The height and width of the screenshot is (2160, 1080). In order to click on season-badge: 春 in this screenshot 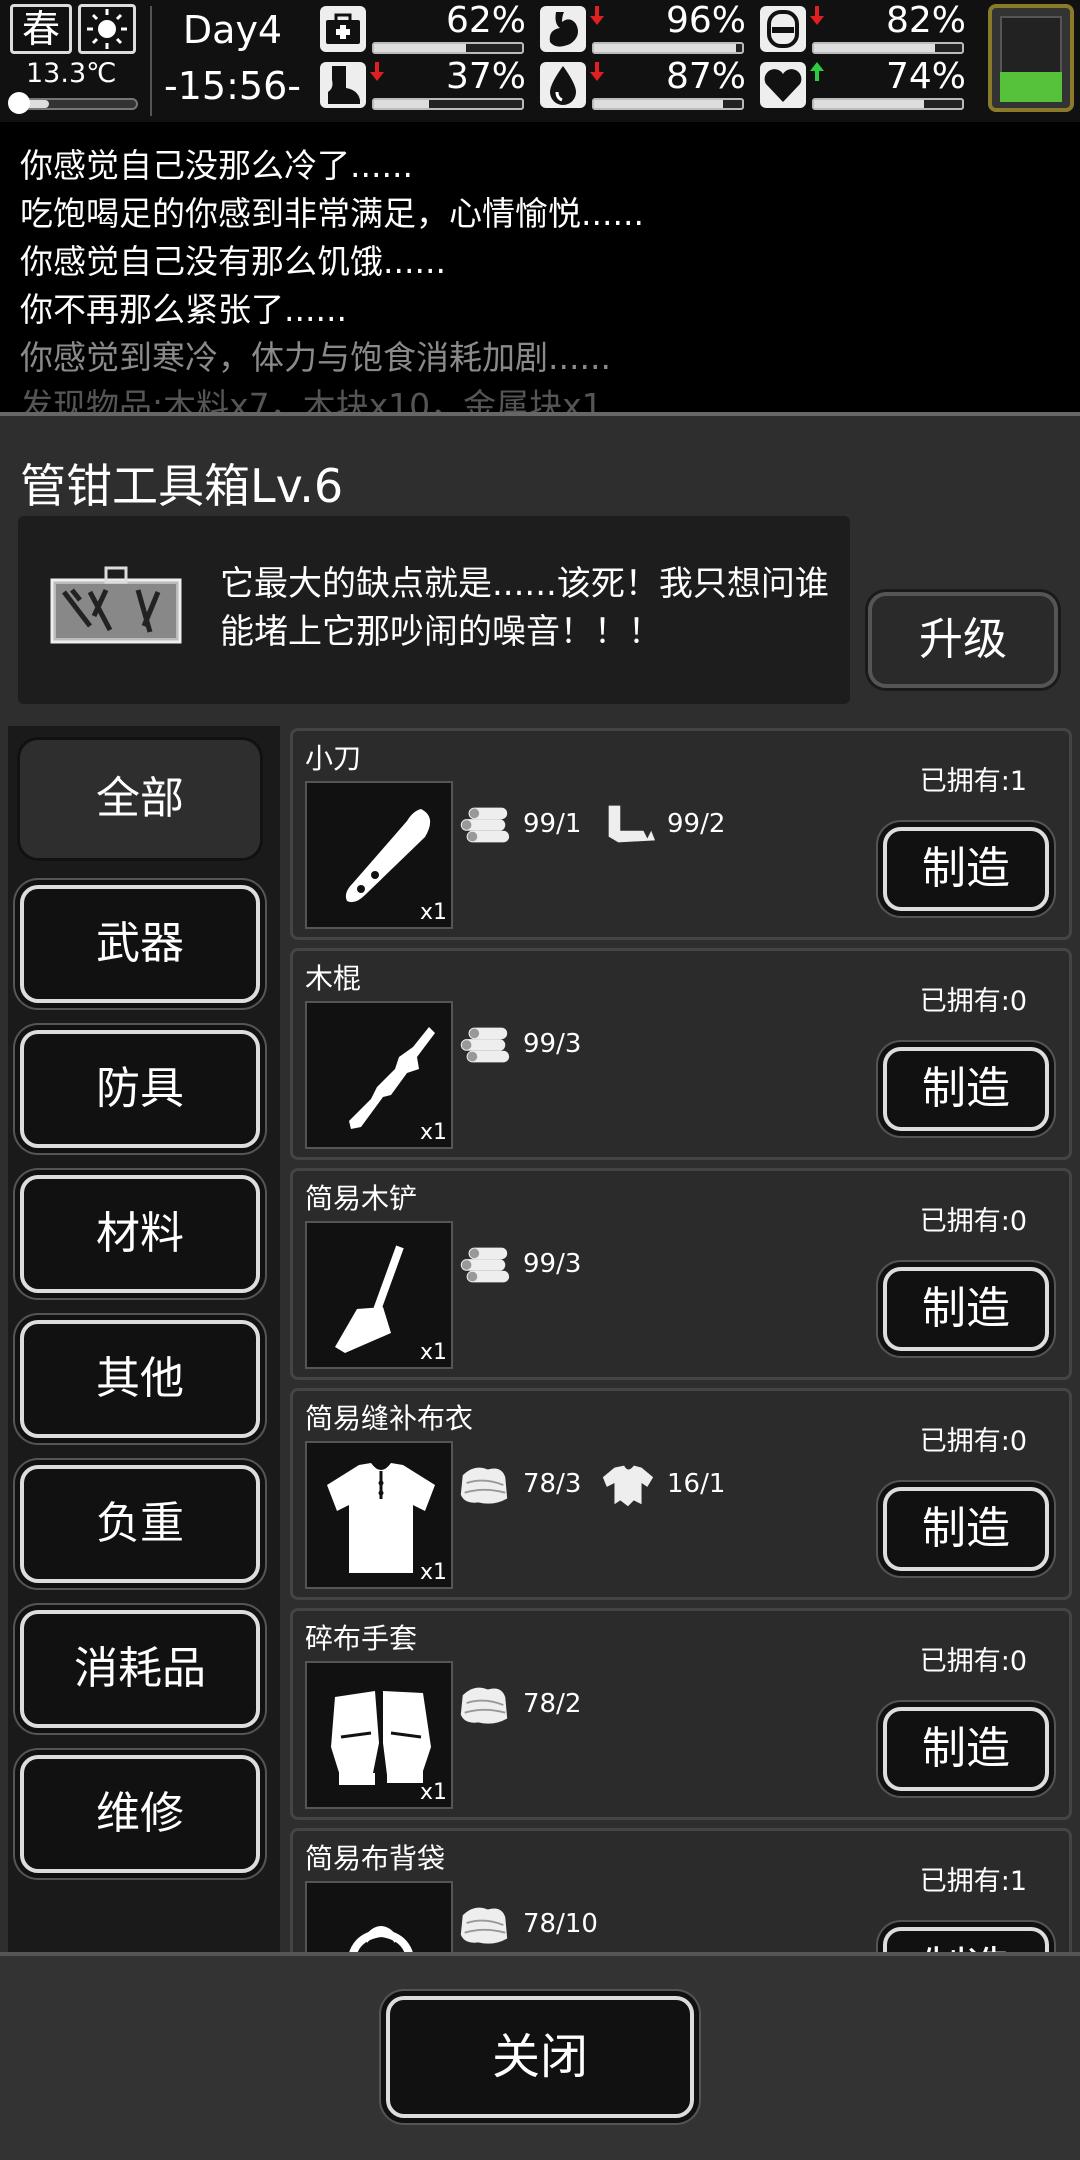, I will do `click(41, 29)`.